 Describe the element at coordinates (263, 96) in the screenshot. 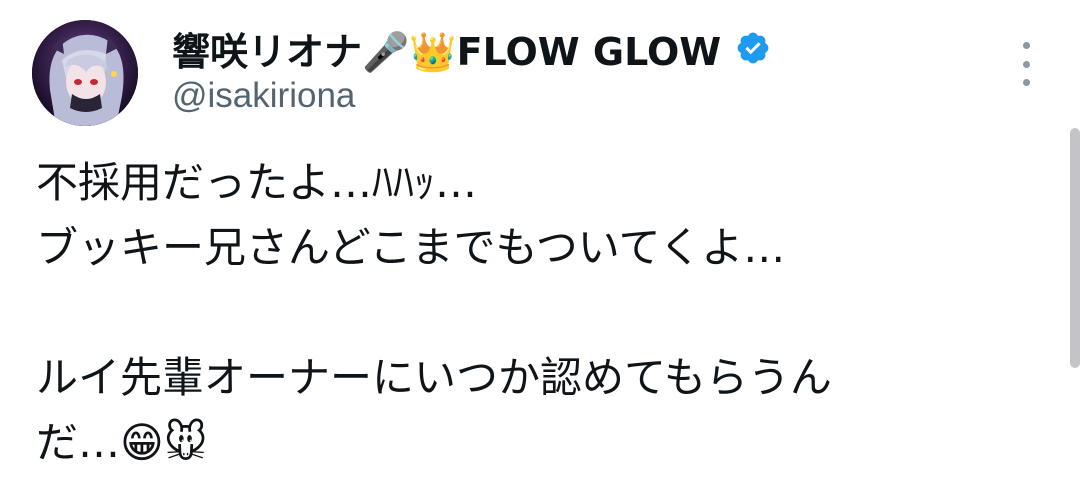

I see `author-handle: @isakiriona` at that location.